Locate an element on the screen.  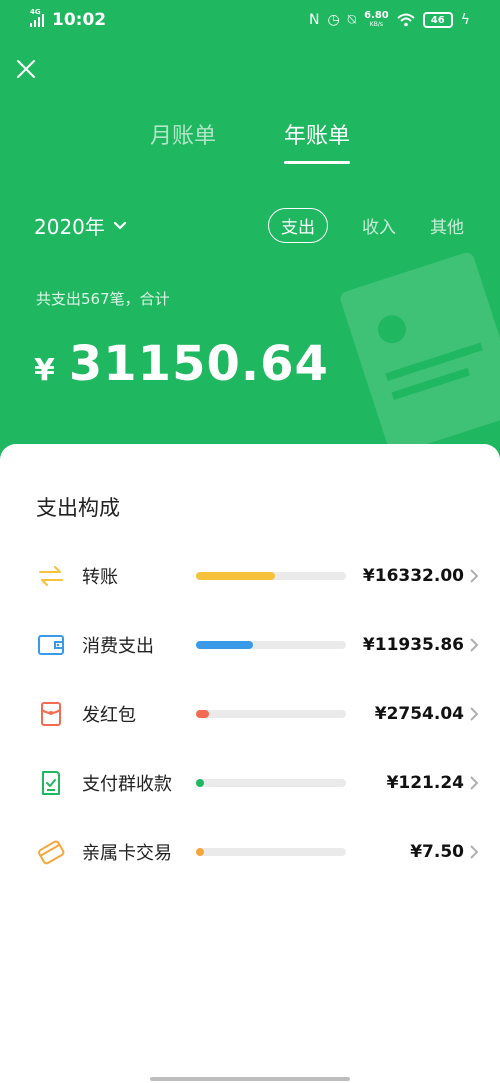
family-card-icon is located at coordinates (51, 852).